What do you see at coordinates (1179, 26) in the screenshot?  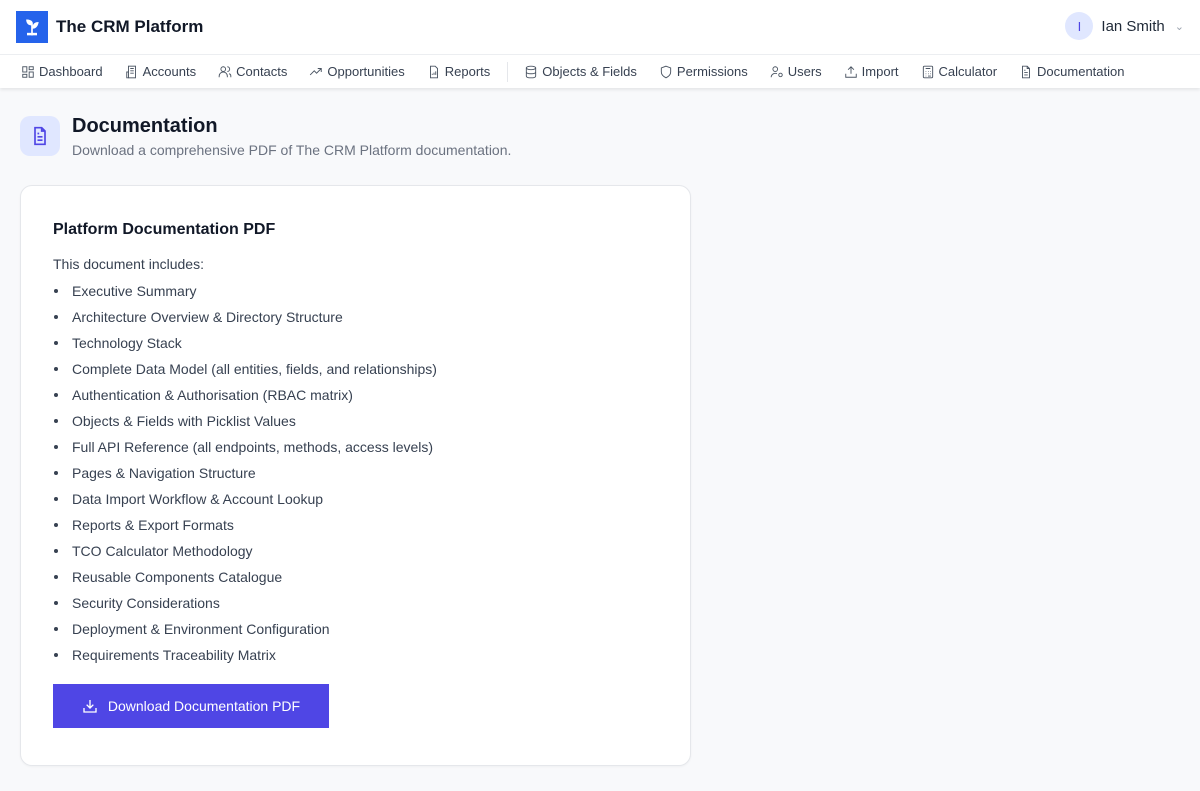 I see `chevron-down-icon: ⌄` at bounding box center [1179, 26].